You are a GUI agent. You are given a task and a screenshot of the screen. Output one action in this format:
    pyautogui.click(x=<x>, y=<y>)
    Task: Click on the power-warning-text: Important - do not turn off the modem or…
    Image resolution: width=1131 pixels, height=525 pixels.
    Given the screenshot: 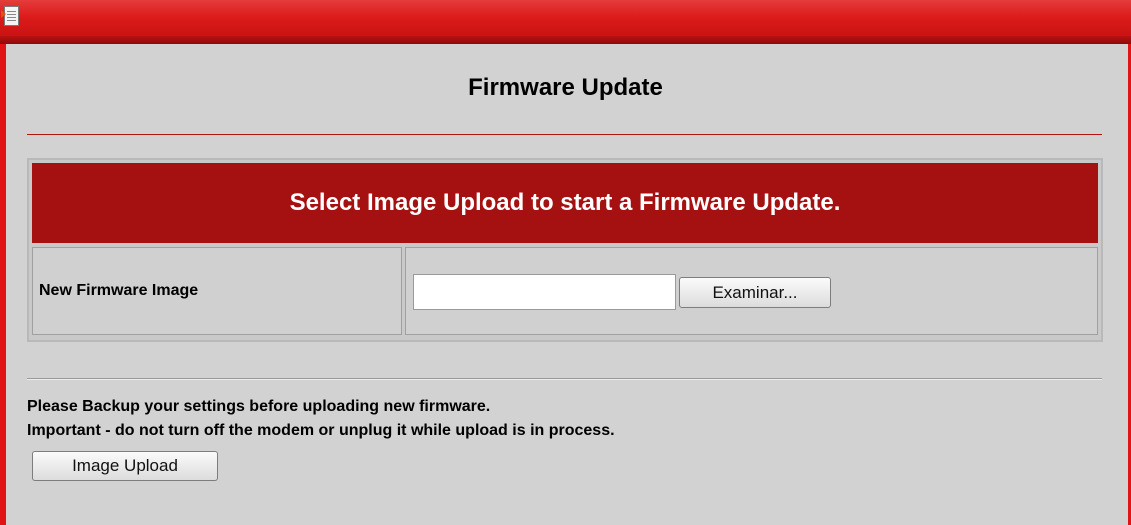 What is the action you would take?
    pyautogui.click(x=321, y=430)
    